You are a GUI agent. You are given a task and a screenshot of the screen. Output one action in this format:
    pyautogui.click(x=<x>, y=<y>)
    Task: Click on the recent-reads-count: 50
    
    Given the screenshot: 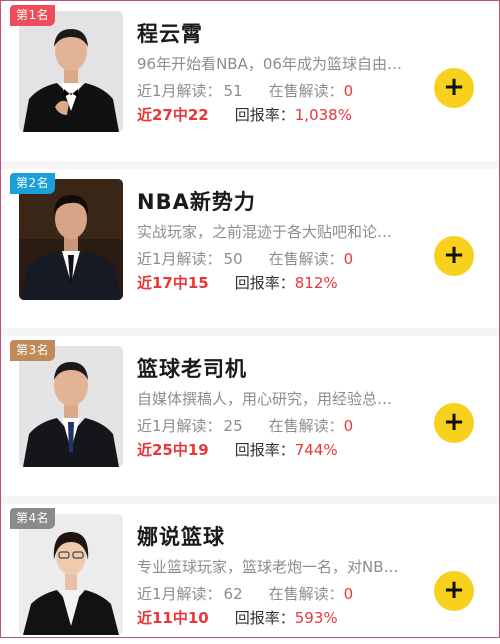 What is the action you would take?
    pyautogui.click(x=233, y=259)
    